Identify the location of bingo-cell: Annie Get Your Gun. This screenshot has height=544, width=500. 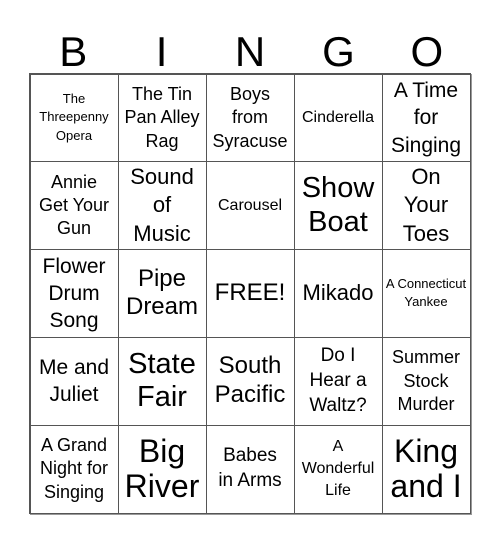
(74, 206).